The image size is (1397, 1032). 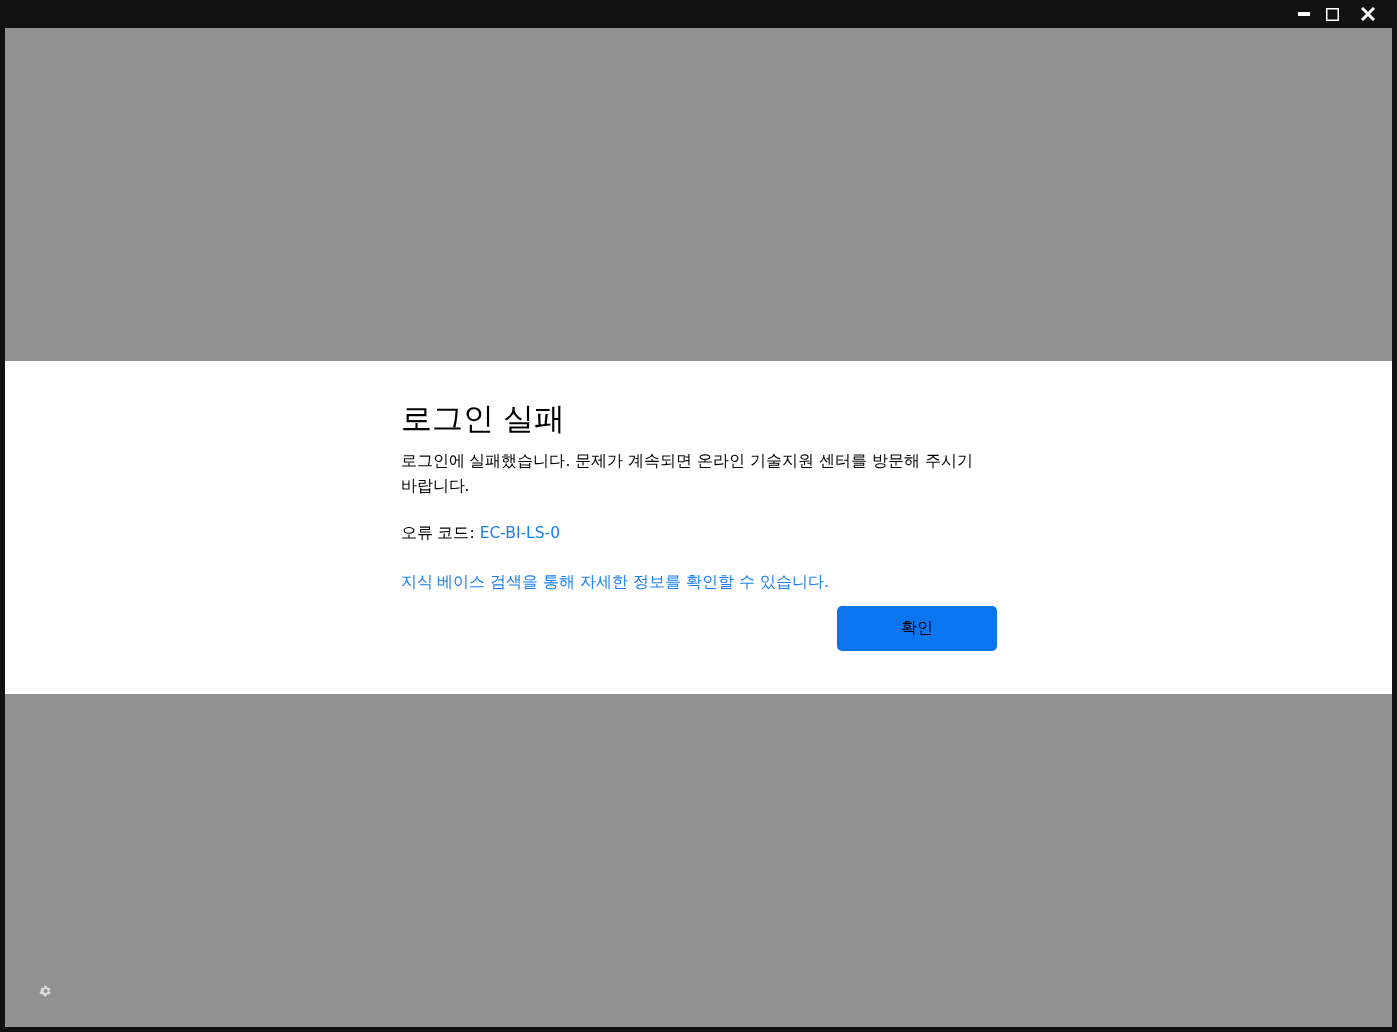 What do you see at coordinates (1332, 14) in the screenshot?
I see `maximize-icon` at bounding box center [1332, 14].